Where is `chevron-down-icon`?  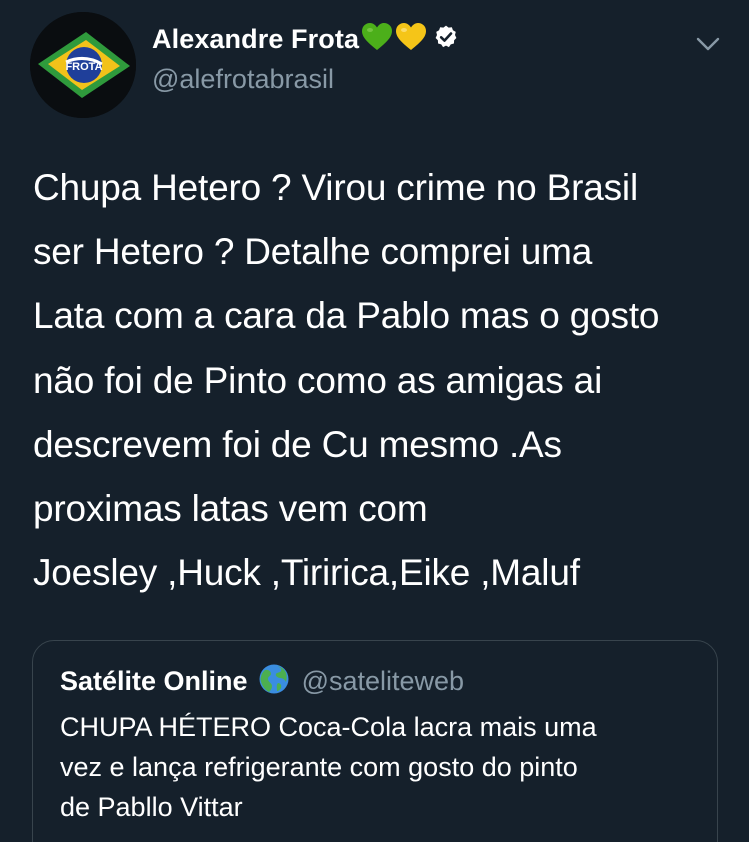
chevron-down-icon is located at coordinates (708, 44).